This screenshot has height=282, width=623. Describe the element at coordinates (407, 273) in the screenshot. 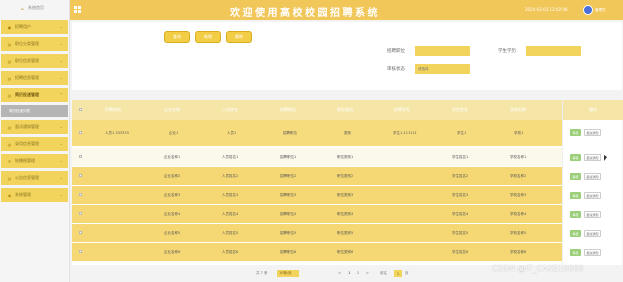

I see `page-unit-label: 页` at that location.